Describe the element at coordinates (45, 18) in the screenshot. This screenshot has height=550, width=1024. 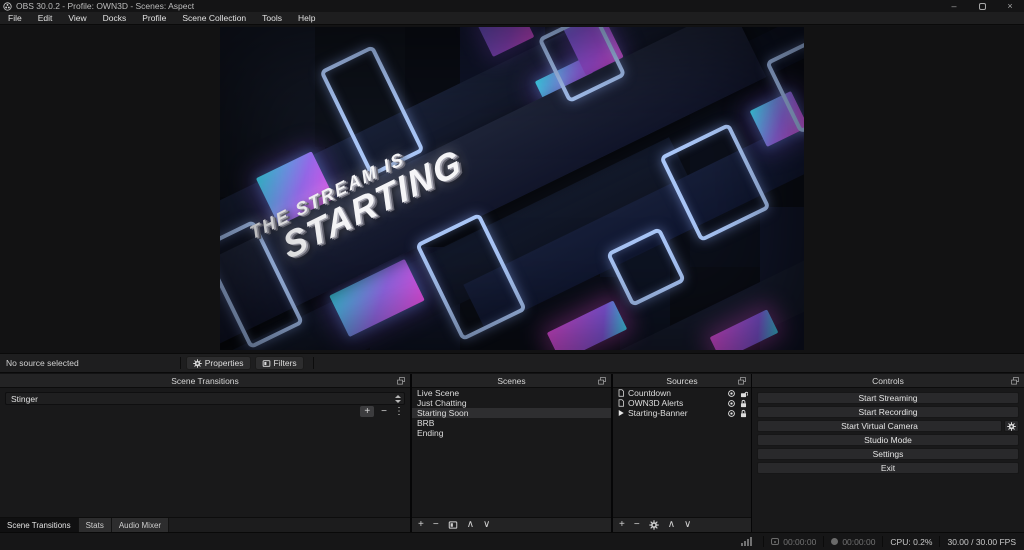
I see `menu-item-edit: Edit` at that location.